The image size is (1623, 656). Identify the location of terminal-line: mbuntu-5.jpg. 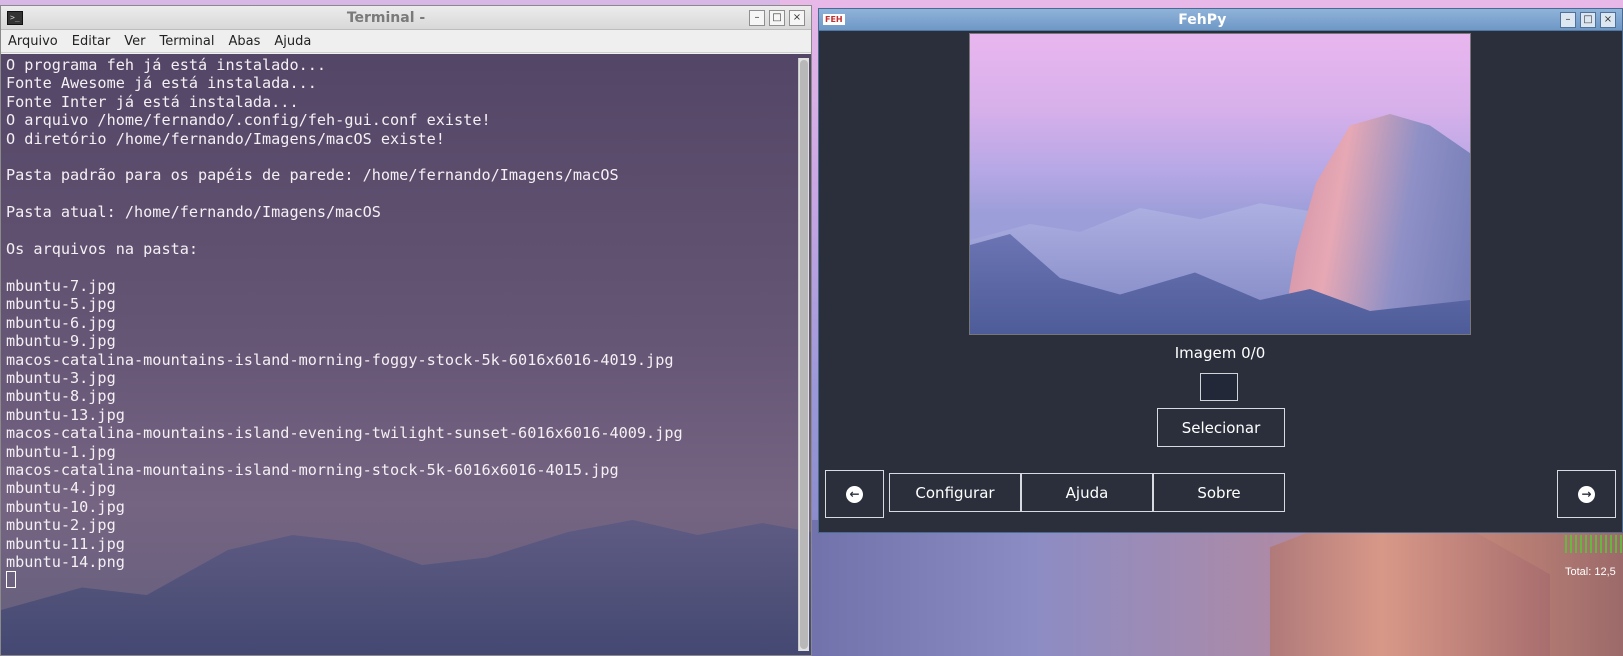
(61, 304).